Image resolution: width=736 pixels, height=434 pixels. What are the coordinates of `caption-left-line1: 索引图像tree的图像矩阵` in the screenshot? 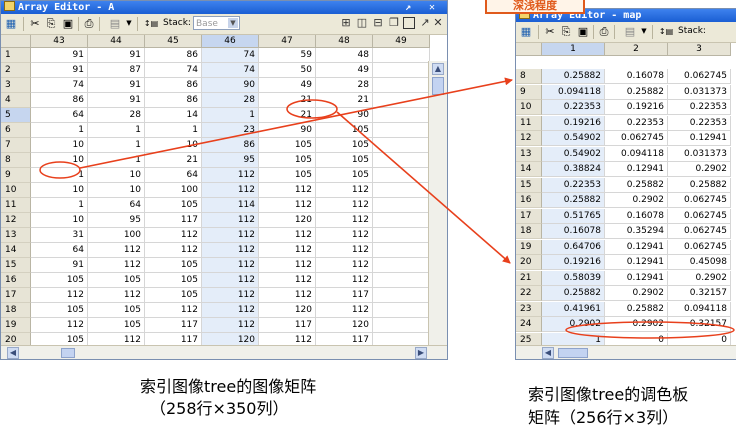 It's located at (228, 386).